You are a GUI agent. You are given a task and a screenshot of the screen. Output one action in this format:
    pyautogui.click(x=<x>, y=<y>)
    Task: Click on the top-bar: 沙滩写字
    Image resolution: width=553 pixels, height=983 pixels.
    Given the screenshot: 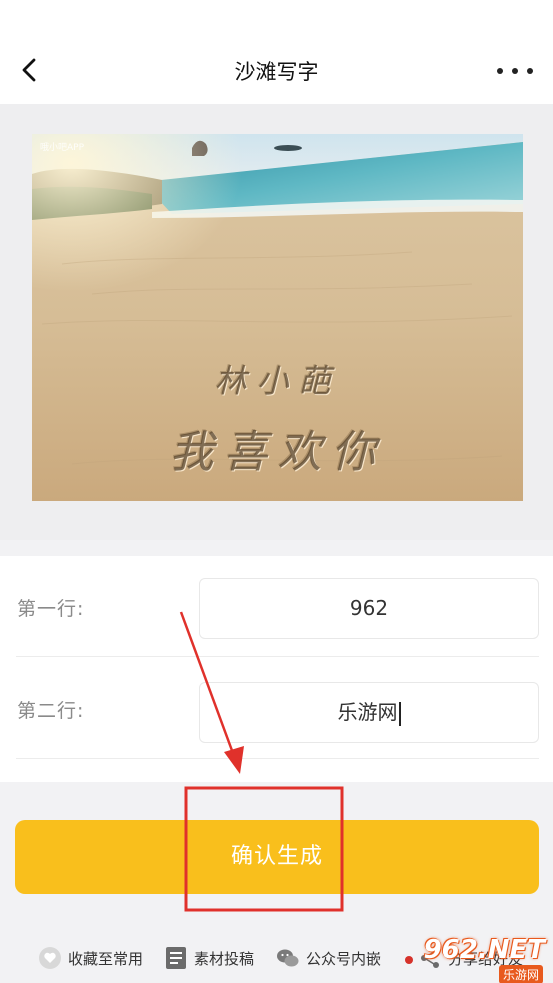 What is the action you would take?
    pyautogui.click(x=276, y=52)
    